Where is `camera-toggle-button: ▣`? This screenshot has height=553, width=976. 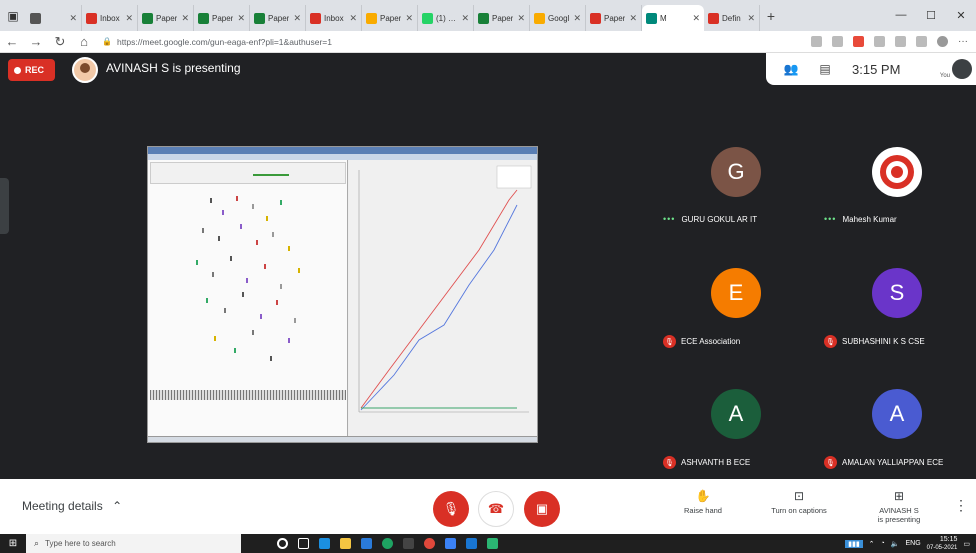
camera-toggle-button: ▣ is located at coordinates (542, 509).